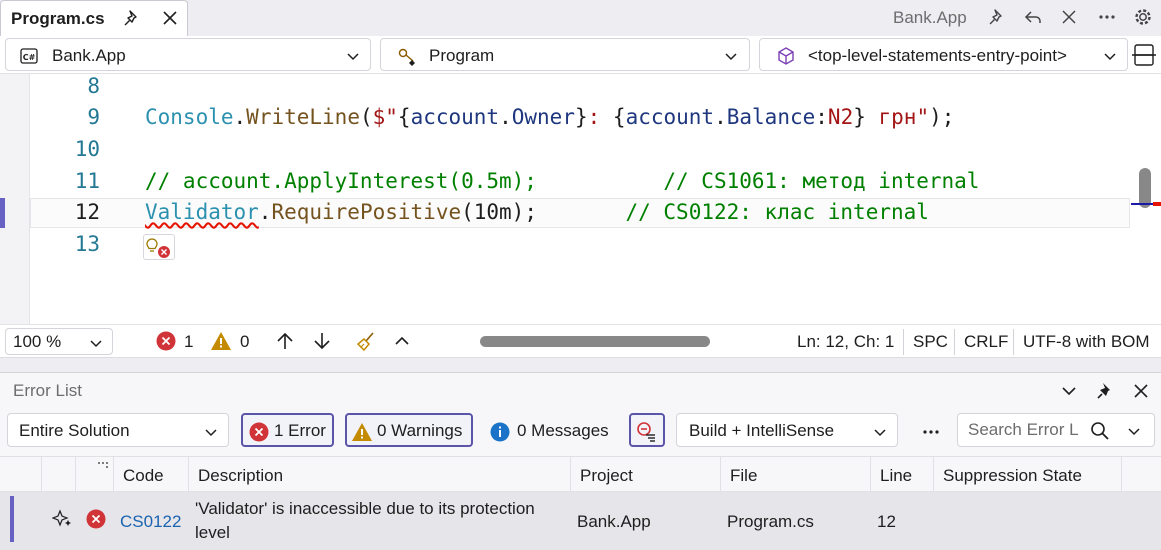 Image resolution: width=1161 pixels, height=550 pixels. Describe the element at coordinates (366, 341) in the screenshot. I see `code-cleanup-broom-icon` at that location.